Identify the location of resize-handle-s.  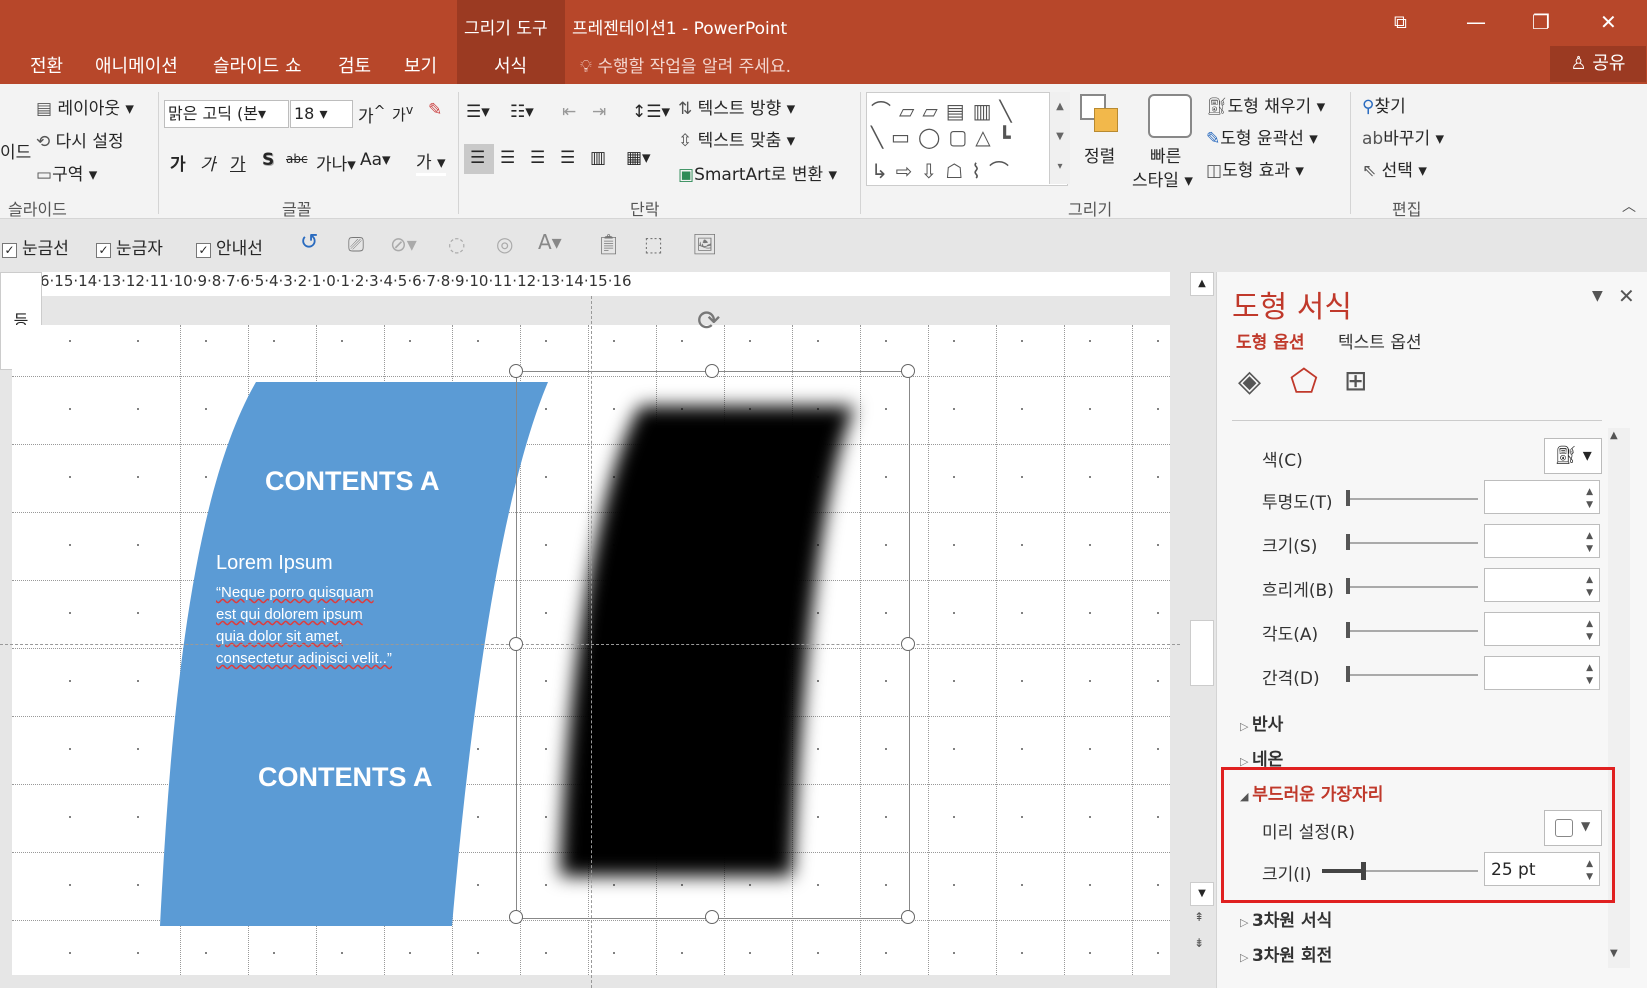
(712, 917).